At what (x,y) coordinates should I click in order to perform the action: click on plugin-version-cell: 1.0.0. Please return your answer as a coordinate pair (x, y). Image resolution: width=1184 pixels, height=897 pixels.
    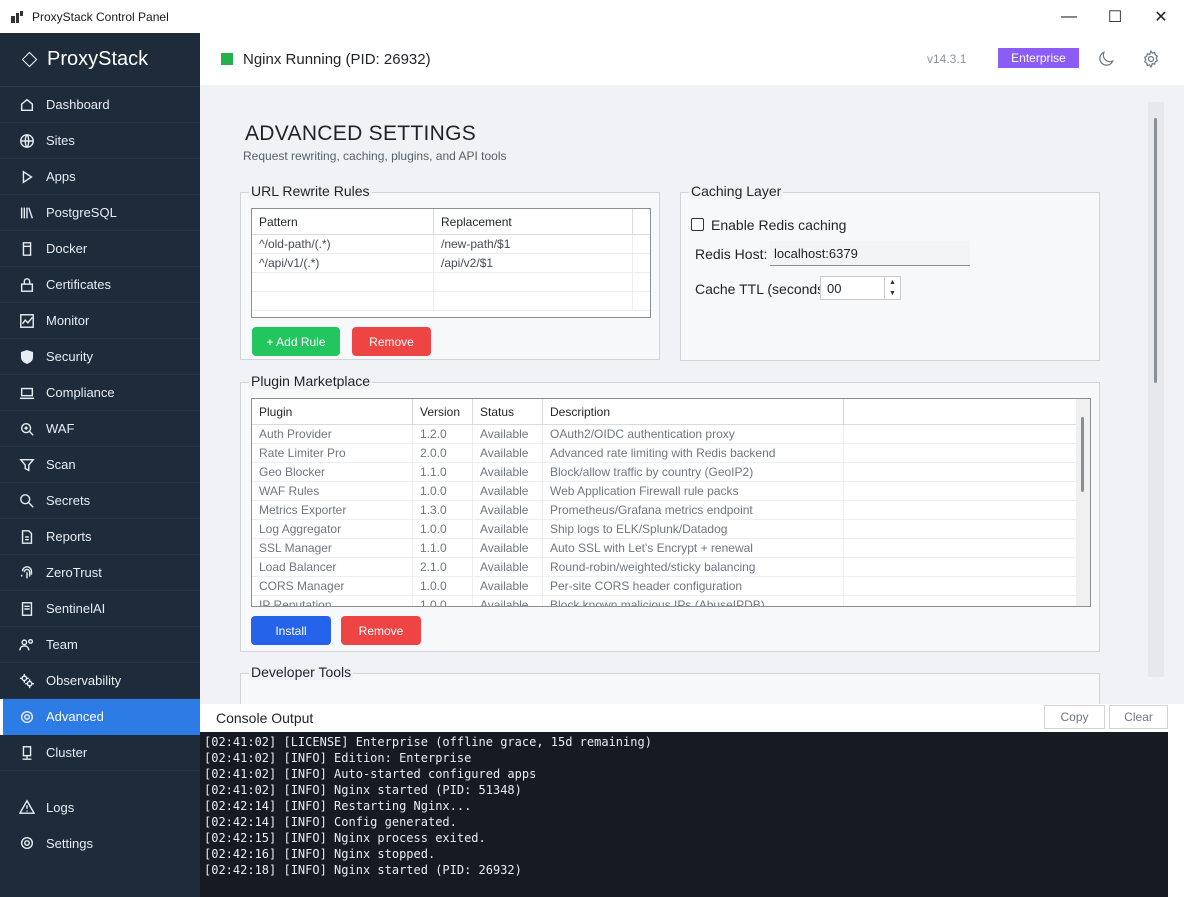
    Looking at the image, I should click on (443, 491).